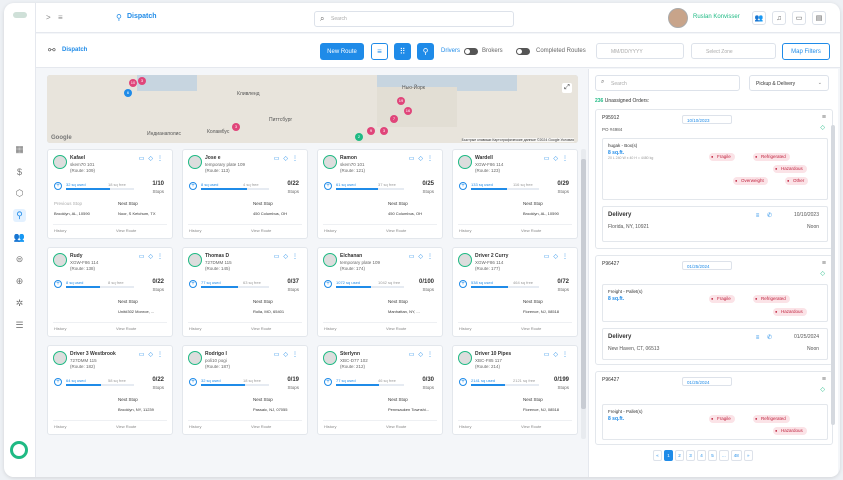  I want to click on map-pin-icon: ⚲, so click(425, 51).